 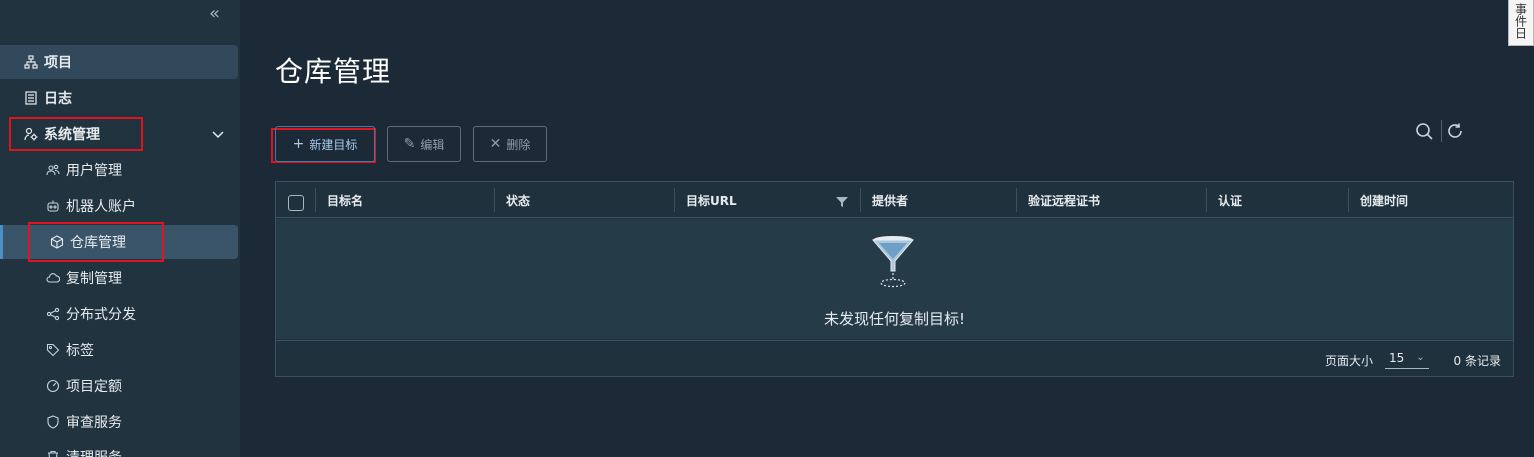 What do you see at coordinates (94, 279) in the screenshot?
I see `sidebar-item-label: 复制管理` at bounding box center [94, 279].